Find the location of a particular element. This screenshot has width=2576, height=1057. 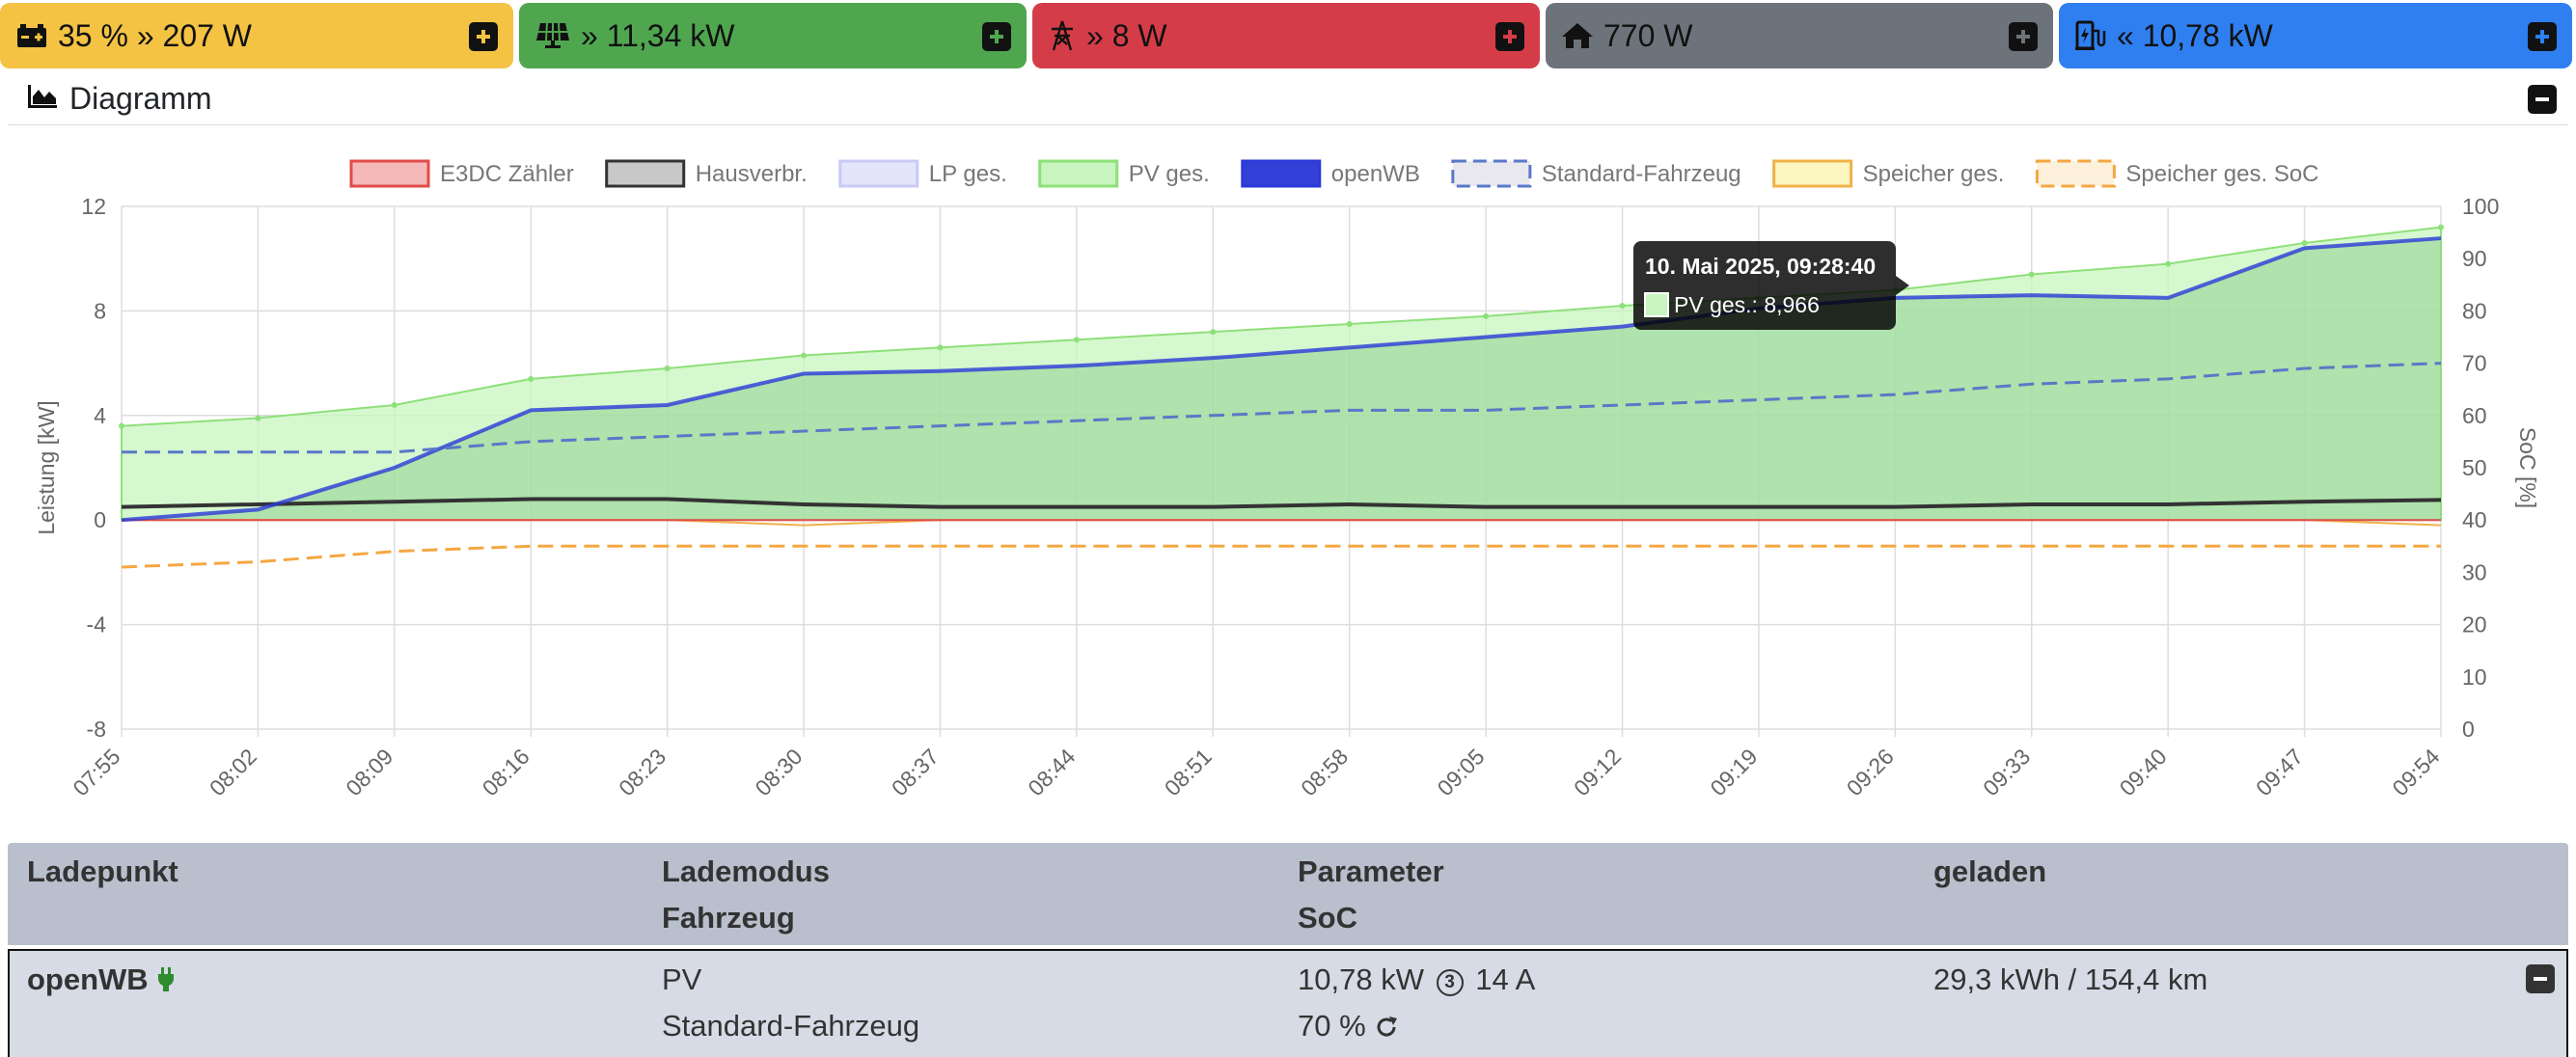

expand-grid-button is located at coordinates (1510, 36).